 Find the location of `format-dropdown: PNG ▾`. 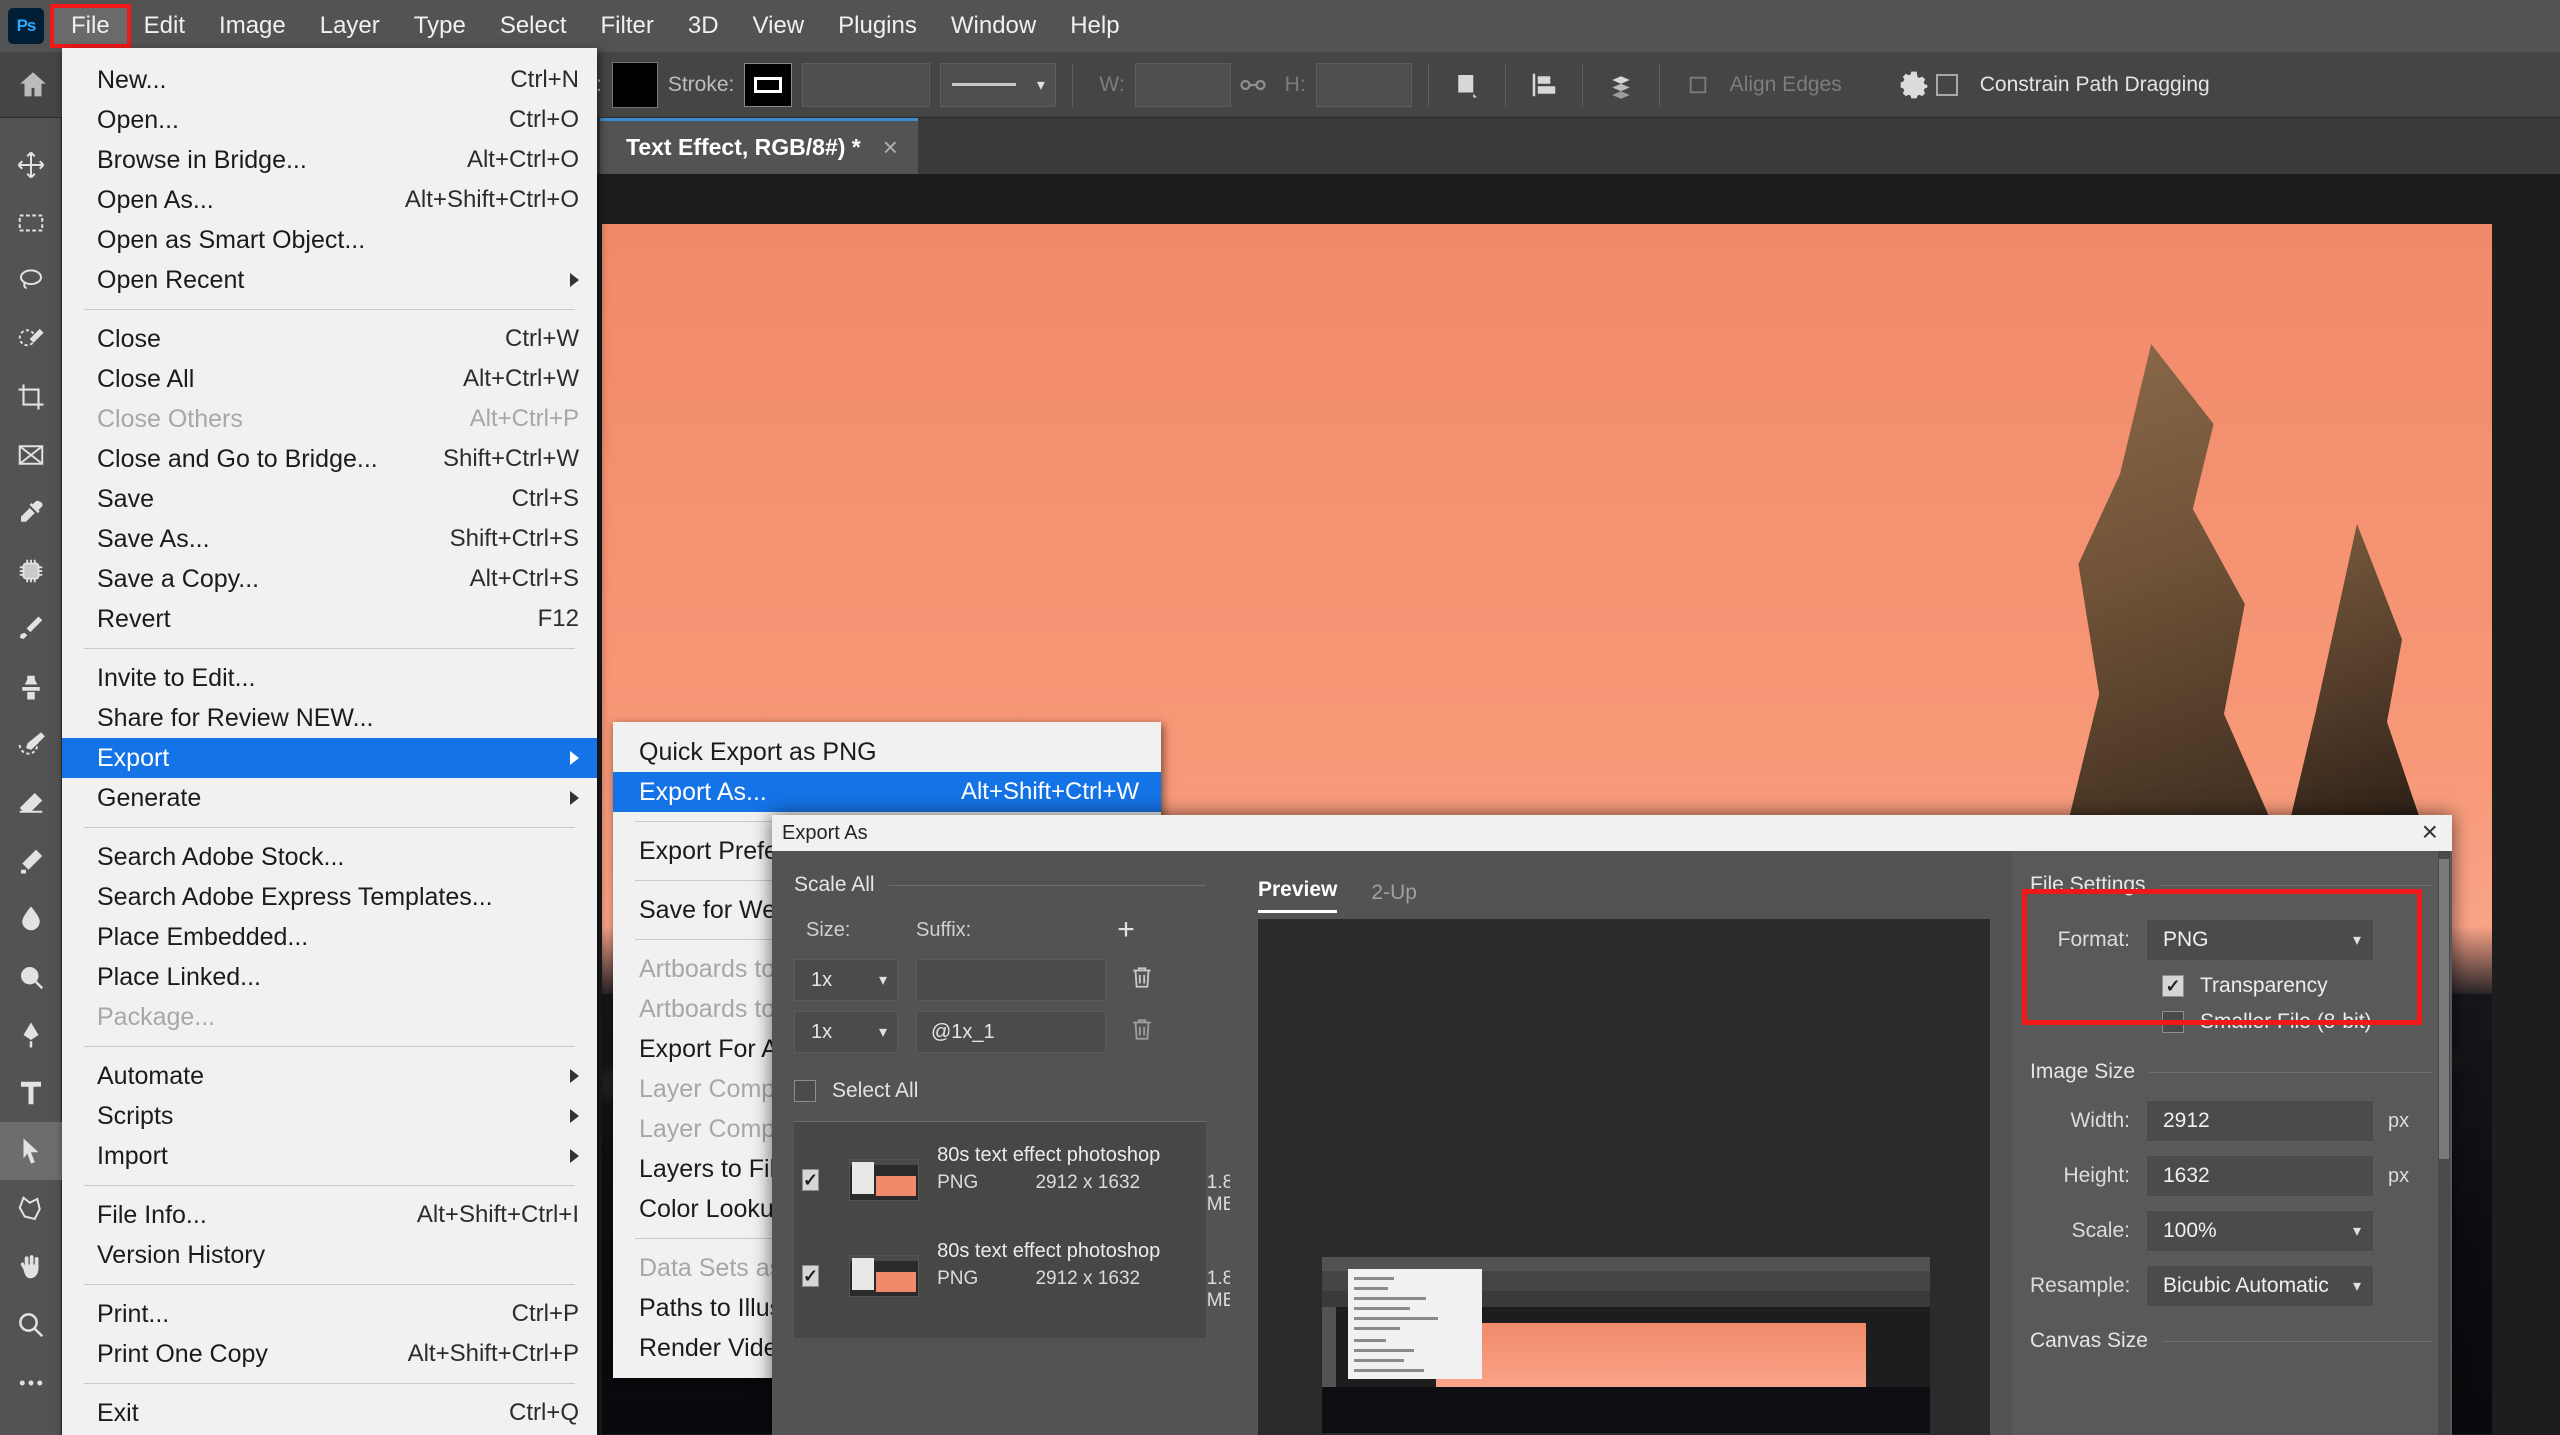

format-dropdown: PNG ▾ is located at coordinates (2260, 940).